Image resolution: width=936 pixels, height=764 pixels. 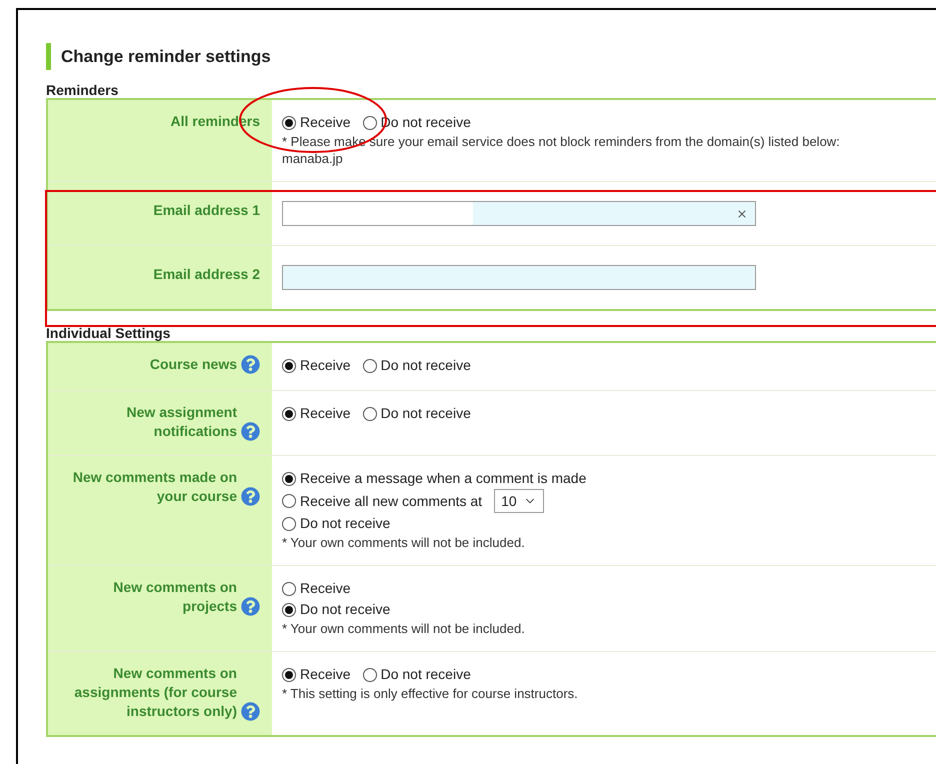 What do you see at coordinates (48, 56) in the screenshot?
I see `heading-accent-bar` at bounding box center [48, 56].